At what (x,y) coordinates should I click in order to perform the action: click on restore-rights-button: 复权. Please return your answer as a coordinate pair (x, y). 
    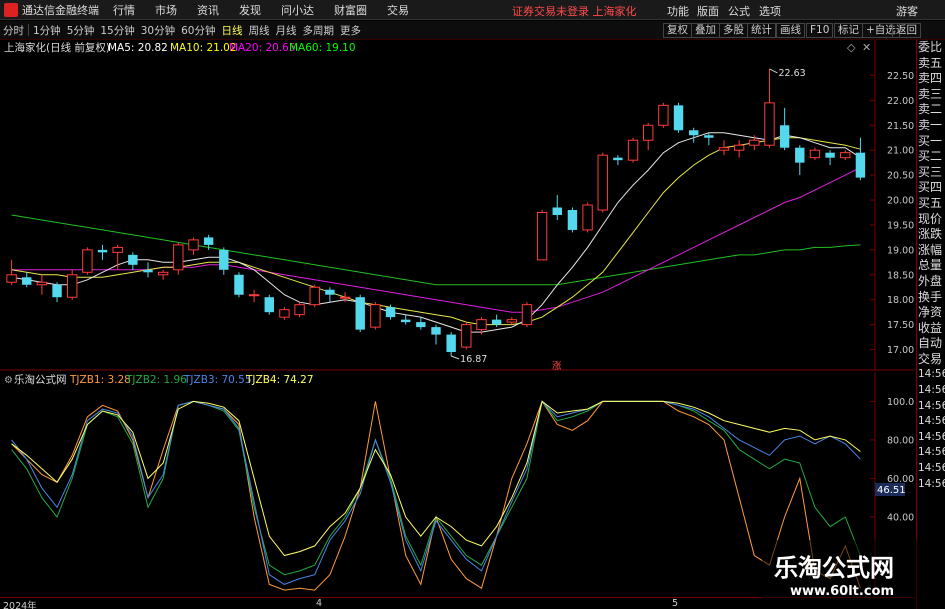
    Looking at the image, I should click on (677, 30).